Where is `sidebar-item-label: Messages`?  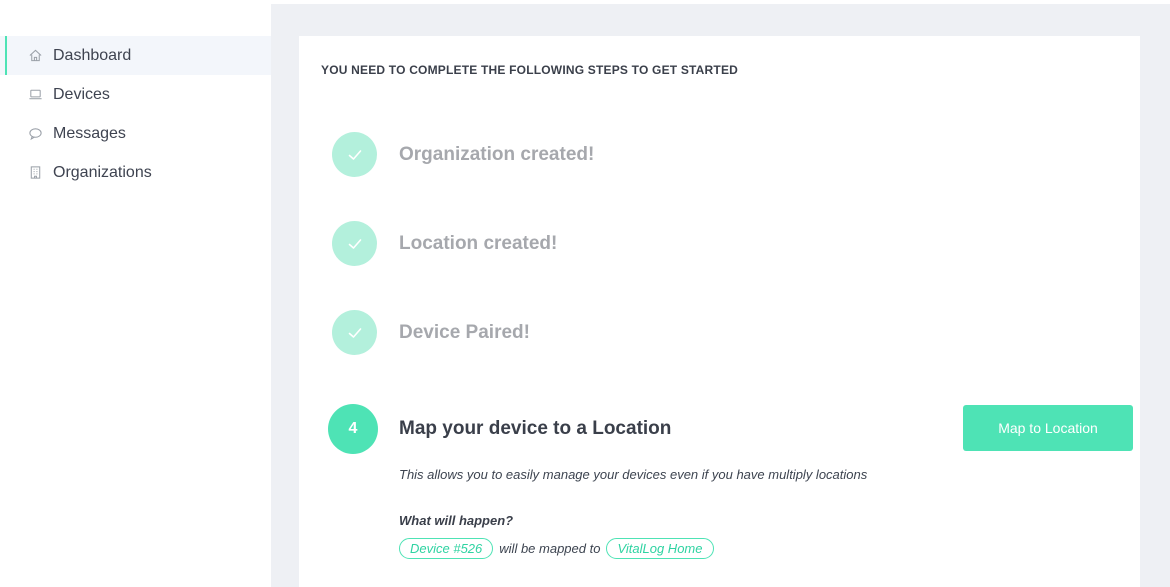 sidebar-item-label: Messages is located at coordinates (89, 133).